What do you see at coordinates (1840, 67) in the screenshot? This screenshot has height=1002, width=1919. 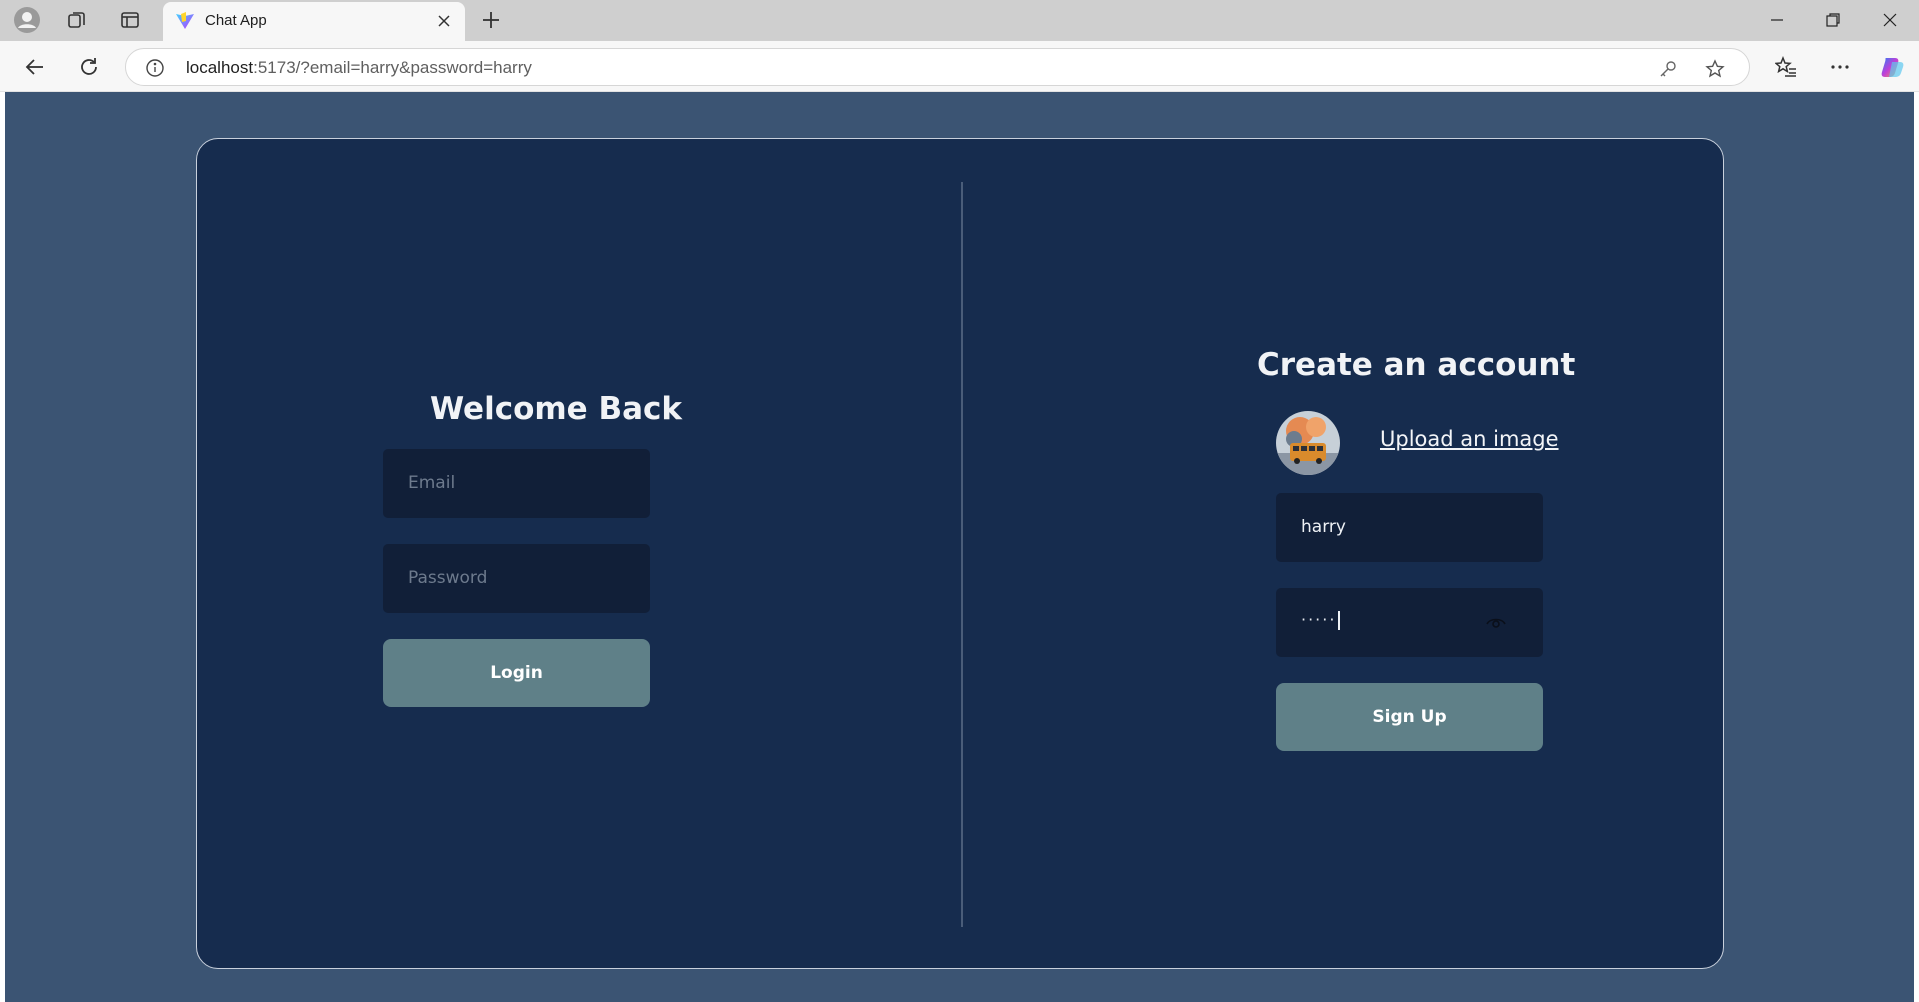 I see `more-icon` at bounding box center [1840, 67].